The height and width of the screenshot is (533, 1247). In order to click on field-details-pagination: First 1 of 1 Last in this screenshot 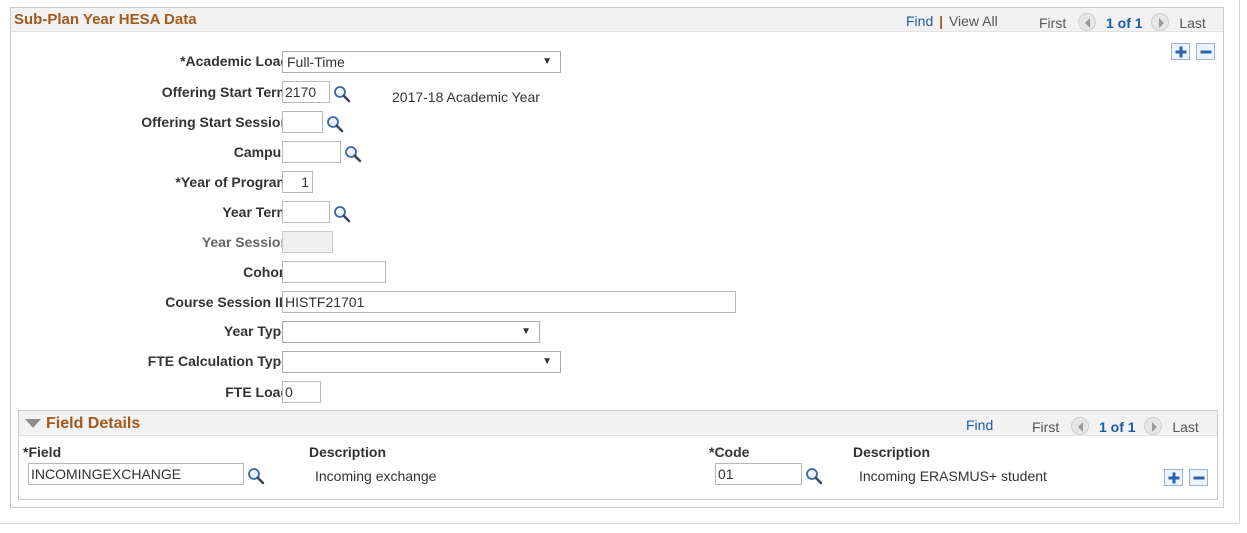, I will do `click(1115, 426)`.